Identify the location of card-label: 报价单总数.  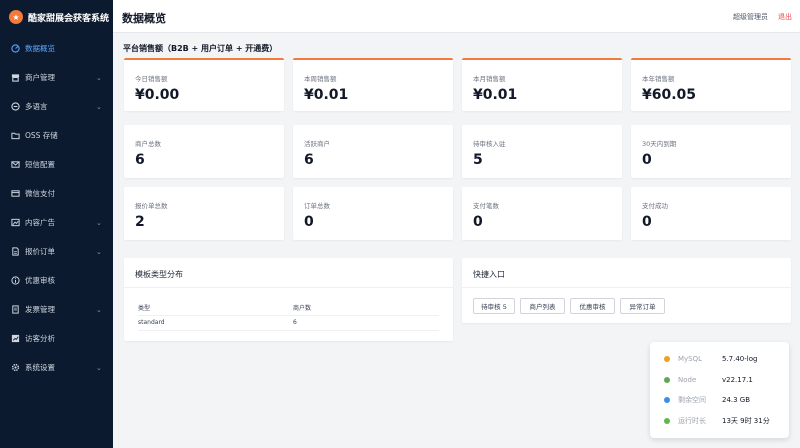
(151, 206).